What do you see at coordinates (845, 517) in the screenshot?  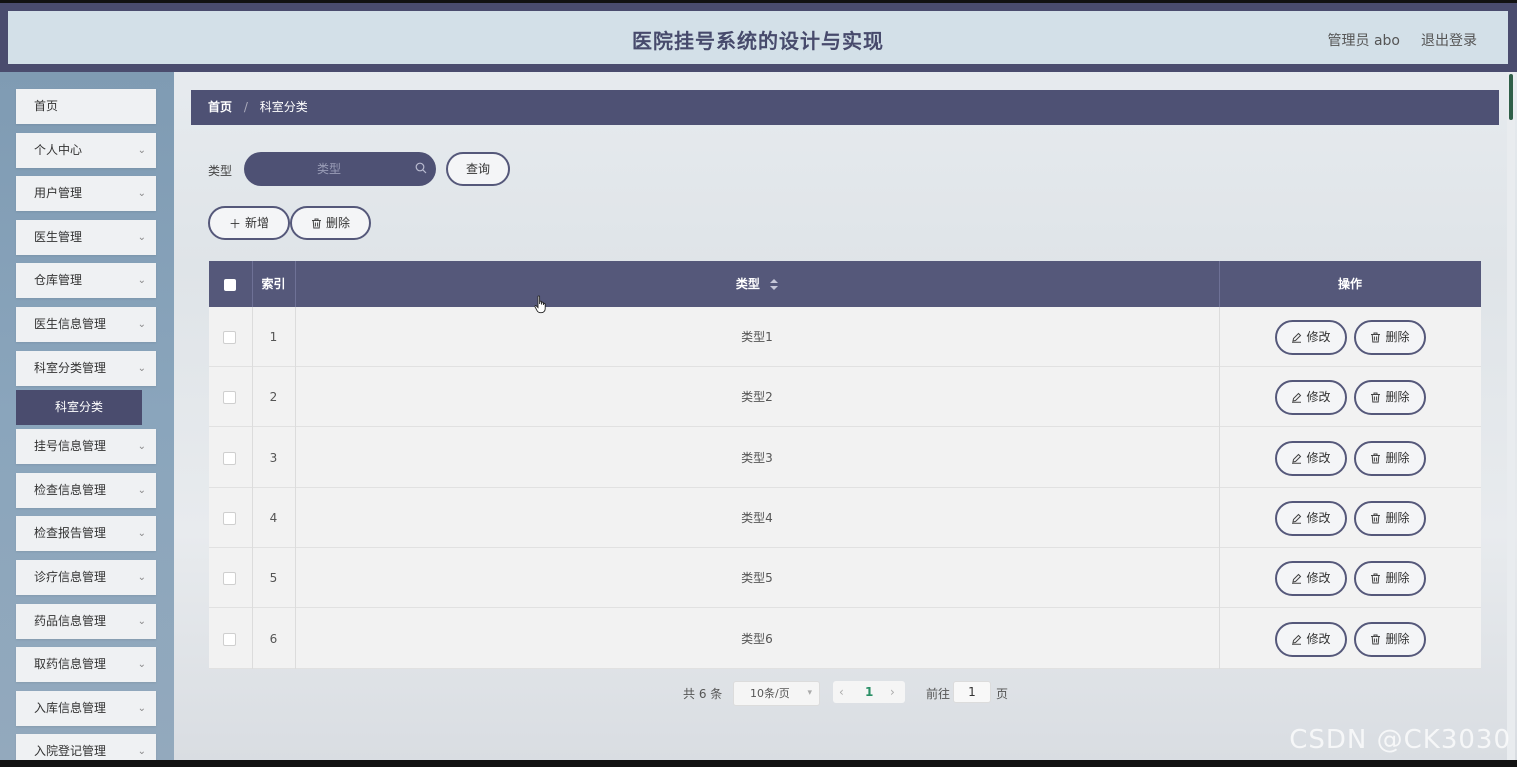 I see `table-row: 4 类型4 修改 删除` at bounding box center [845, 517].